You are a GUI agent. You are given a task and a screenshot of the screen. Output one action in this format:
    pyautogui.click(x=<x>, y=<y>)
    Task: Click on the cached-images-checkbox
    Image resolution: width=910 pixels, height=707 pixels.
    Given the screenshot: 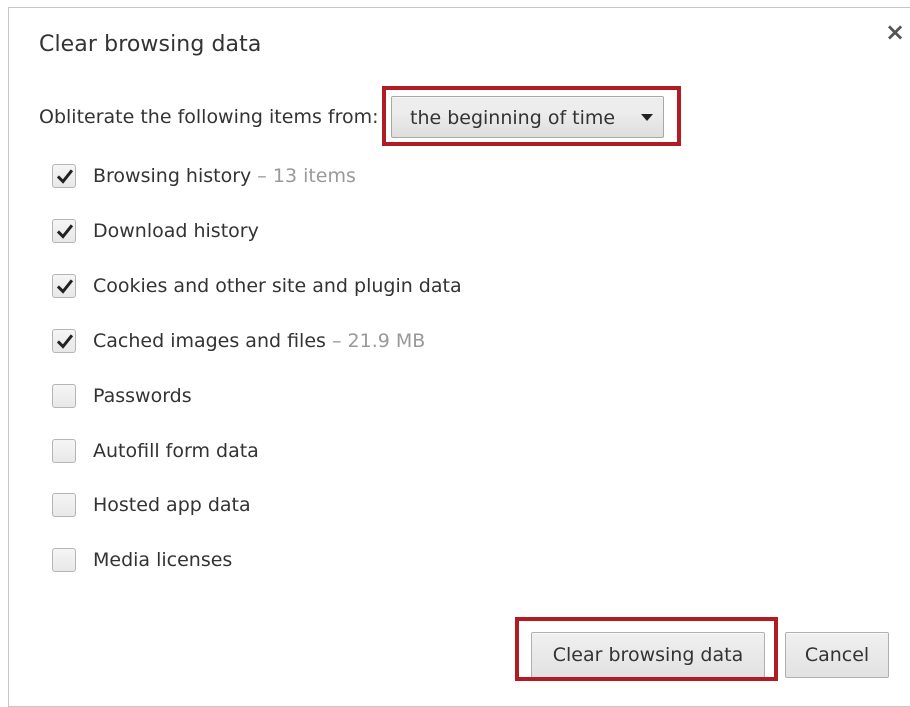 What is the action you would take?
    pyautogui.click(x=64, y=341)
    